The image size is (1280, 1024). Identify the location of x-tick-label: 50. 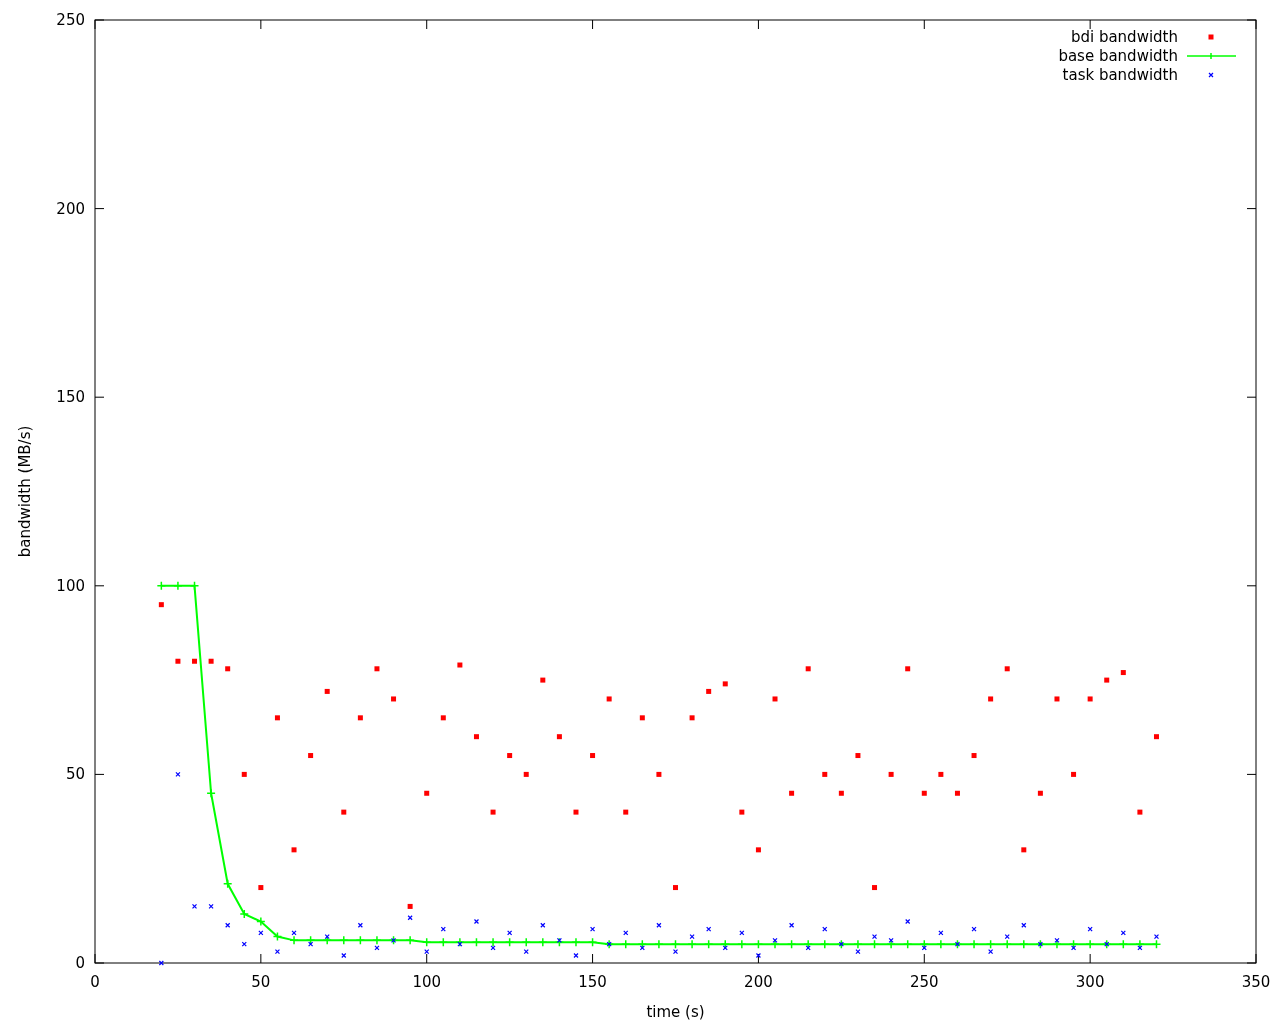
(261, 982).